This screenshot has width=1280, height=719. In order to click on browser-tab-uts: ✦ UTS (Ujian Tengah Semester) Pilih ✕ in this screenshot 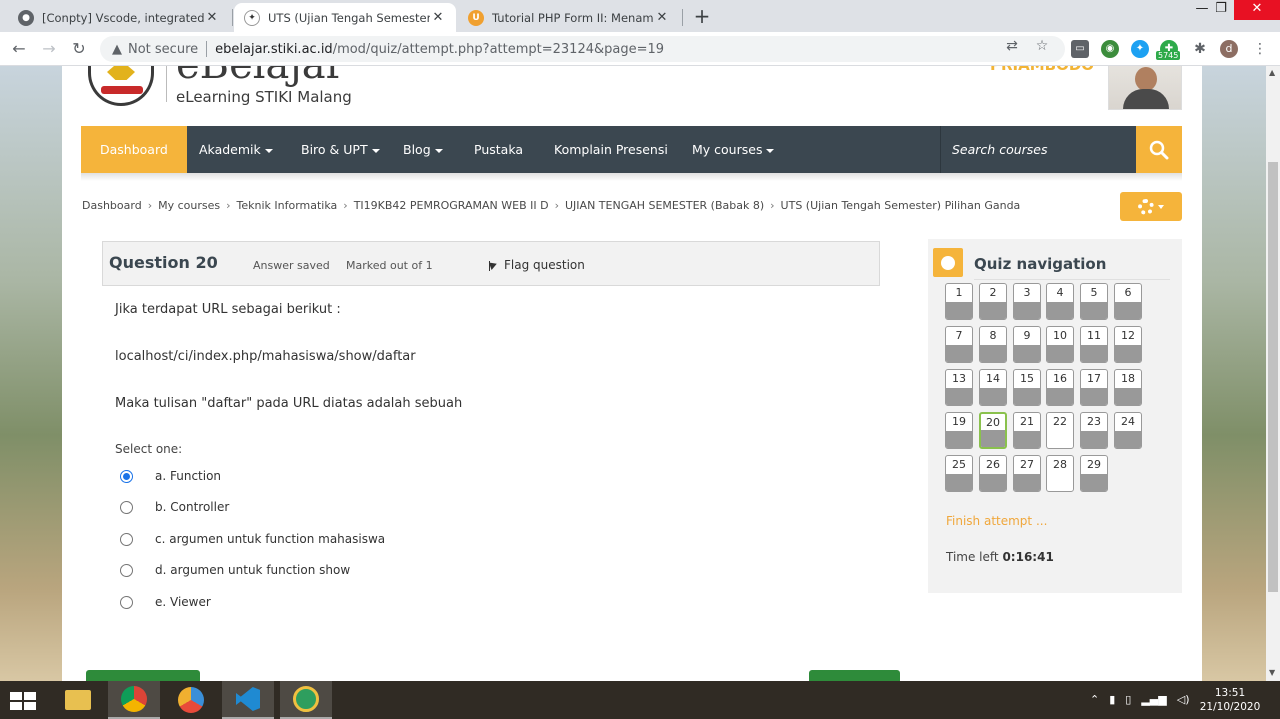, I will do `click(345, 17)`.